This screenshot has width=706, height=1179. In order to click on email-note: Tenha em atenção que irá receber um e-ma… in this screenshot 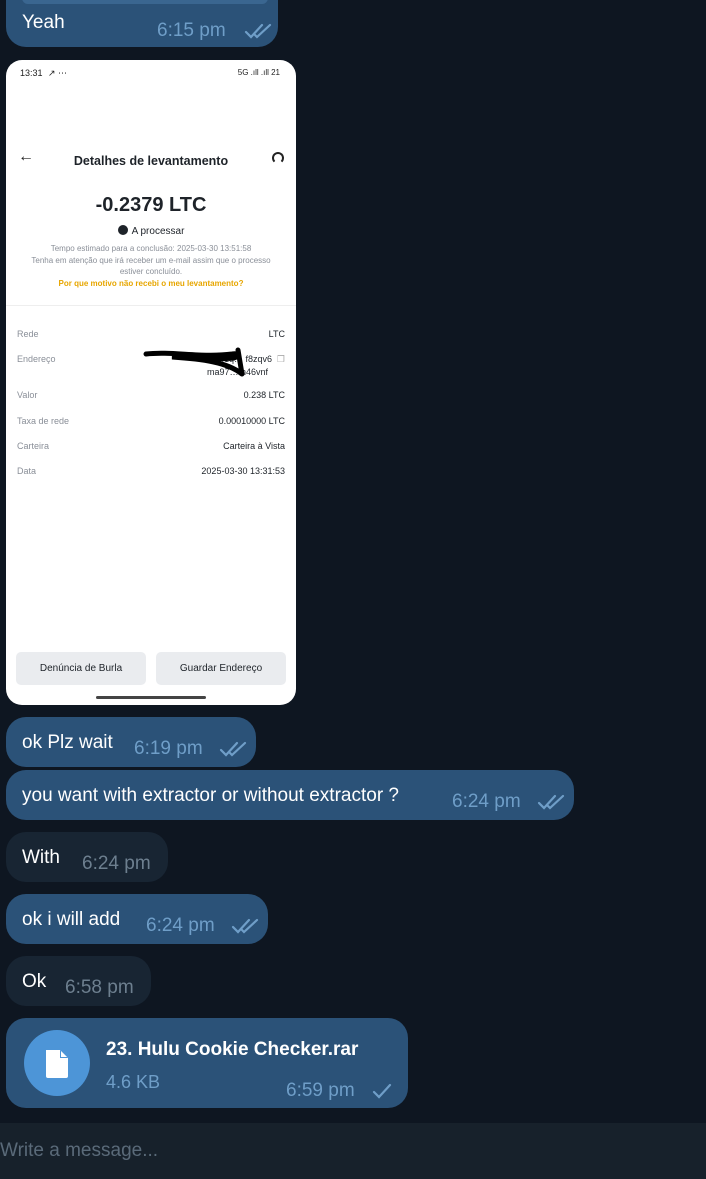, I will do `click(151, 260)`.